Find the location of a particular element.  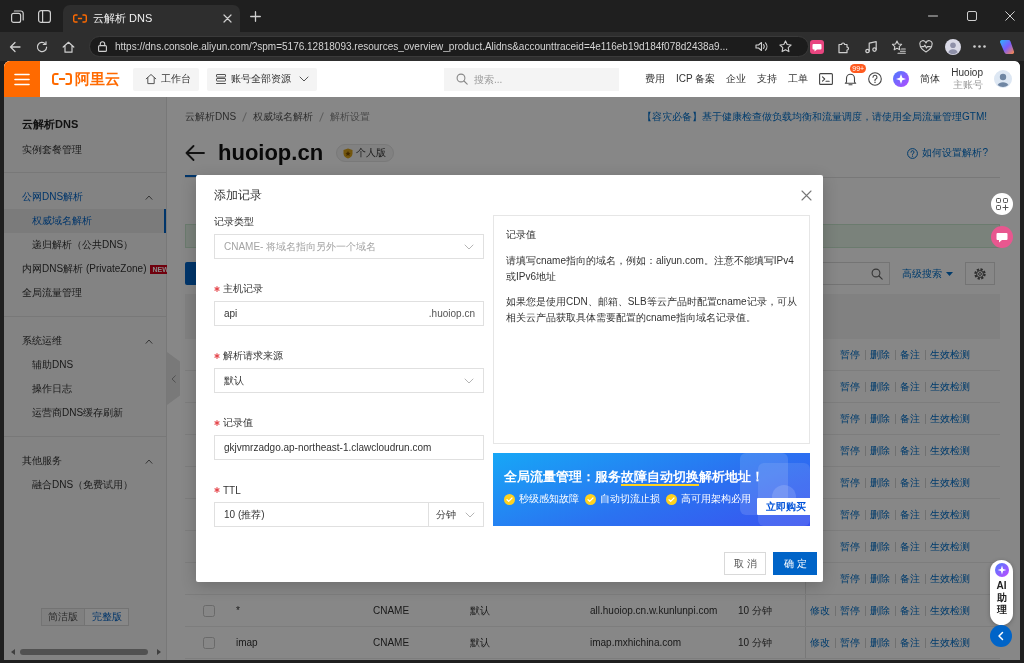

buy-button: 立即购买 is located at coordinates (783, 506).